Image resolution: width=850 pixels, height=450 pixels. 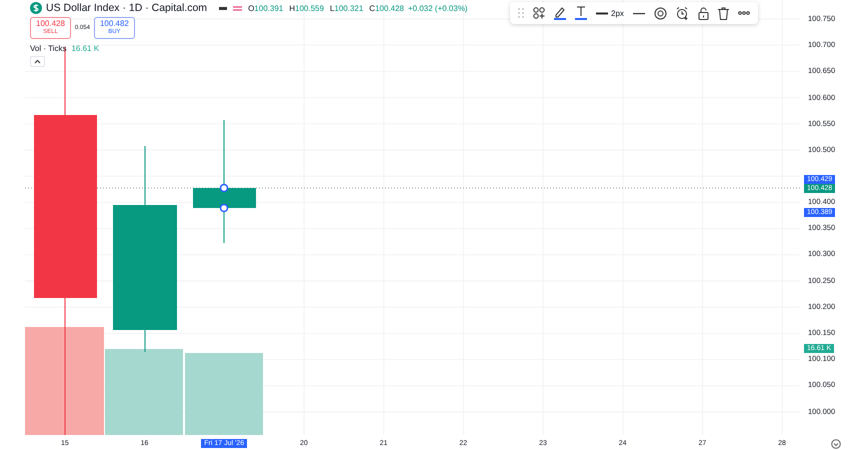 I want to click on reset-scale-icon, so click(x=835, y=443).